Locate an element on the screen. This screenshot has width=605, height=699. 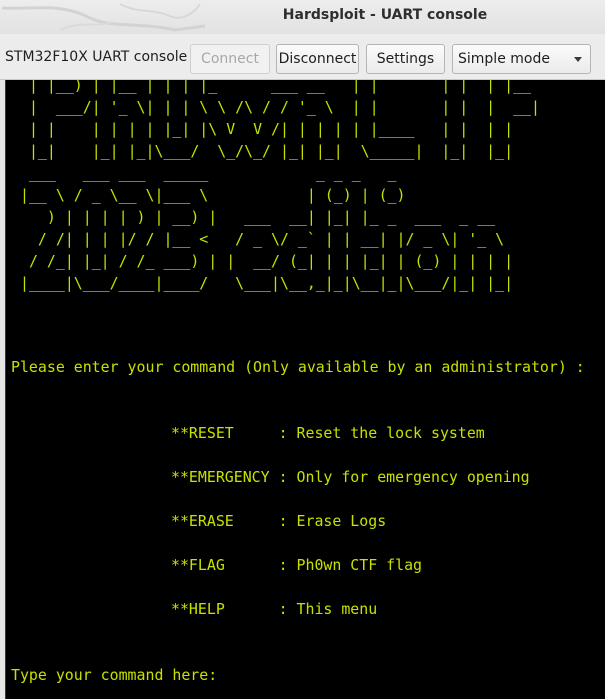
command-flag: **FLAG : Ph0wn CTF flag is located at coordinates (297, 565).